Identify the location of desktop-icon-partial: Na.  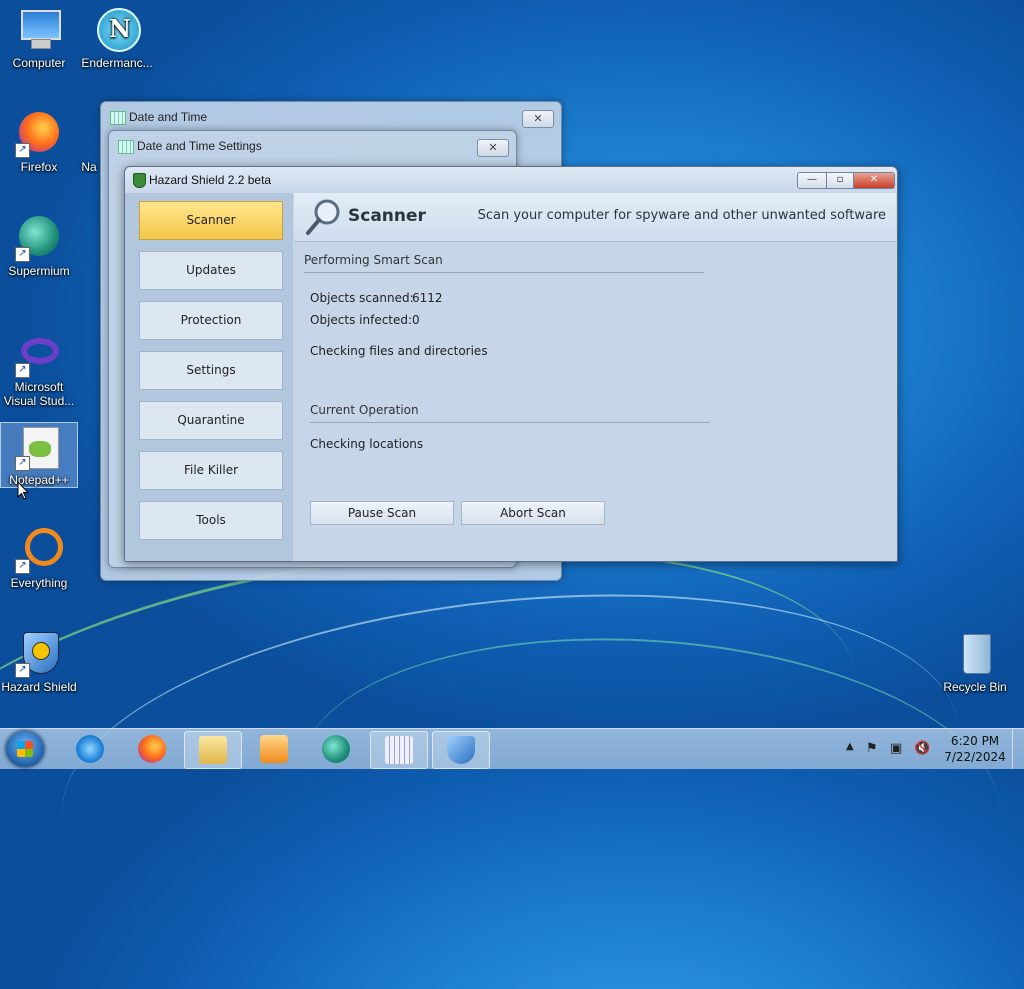
(89, 142).